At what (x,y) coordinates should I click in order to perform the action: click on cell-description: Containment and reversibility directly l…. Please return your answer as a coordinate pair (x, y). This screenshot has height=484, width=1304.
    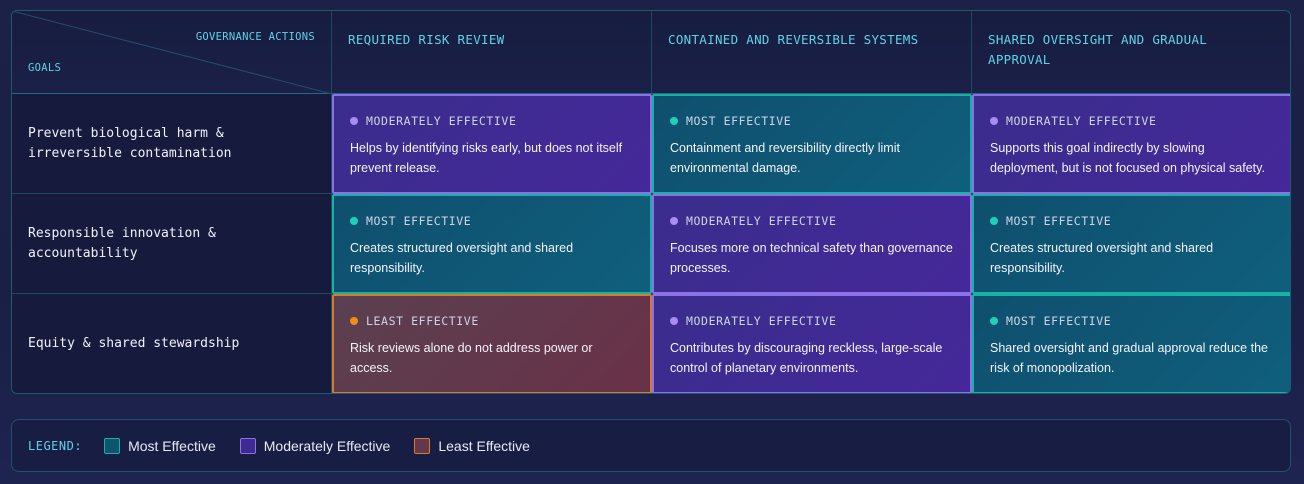
    Looking at the image, I should click on (785, 158).